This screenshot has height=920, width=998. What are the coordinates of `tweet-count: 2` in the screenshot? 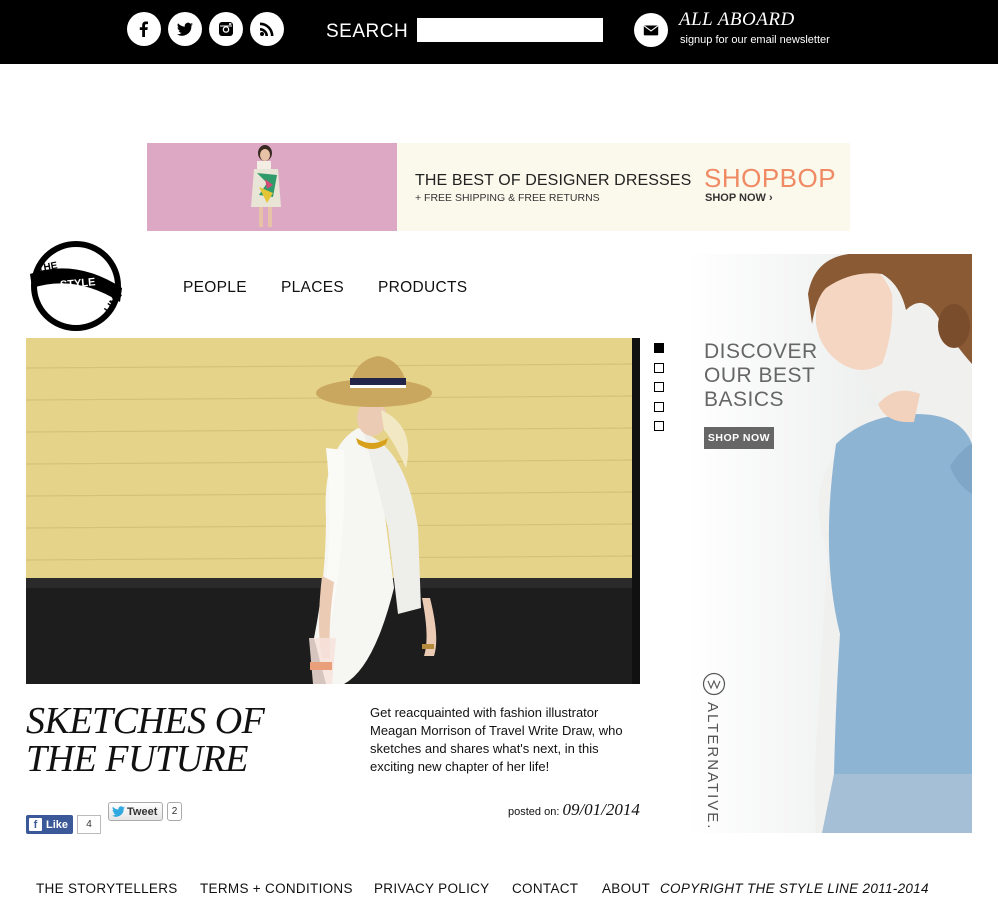 It's located at (174, 811).